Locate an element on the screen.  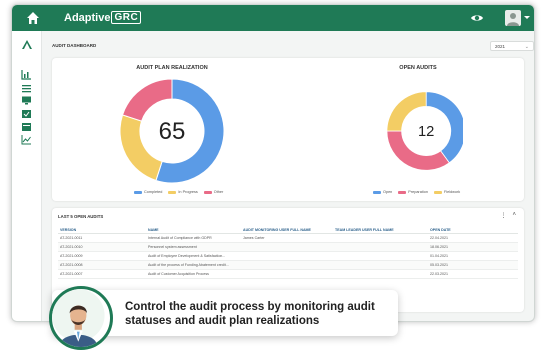
donut-center-value: 12 is located at coordinates (426, 132).